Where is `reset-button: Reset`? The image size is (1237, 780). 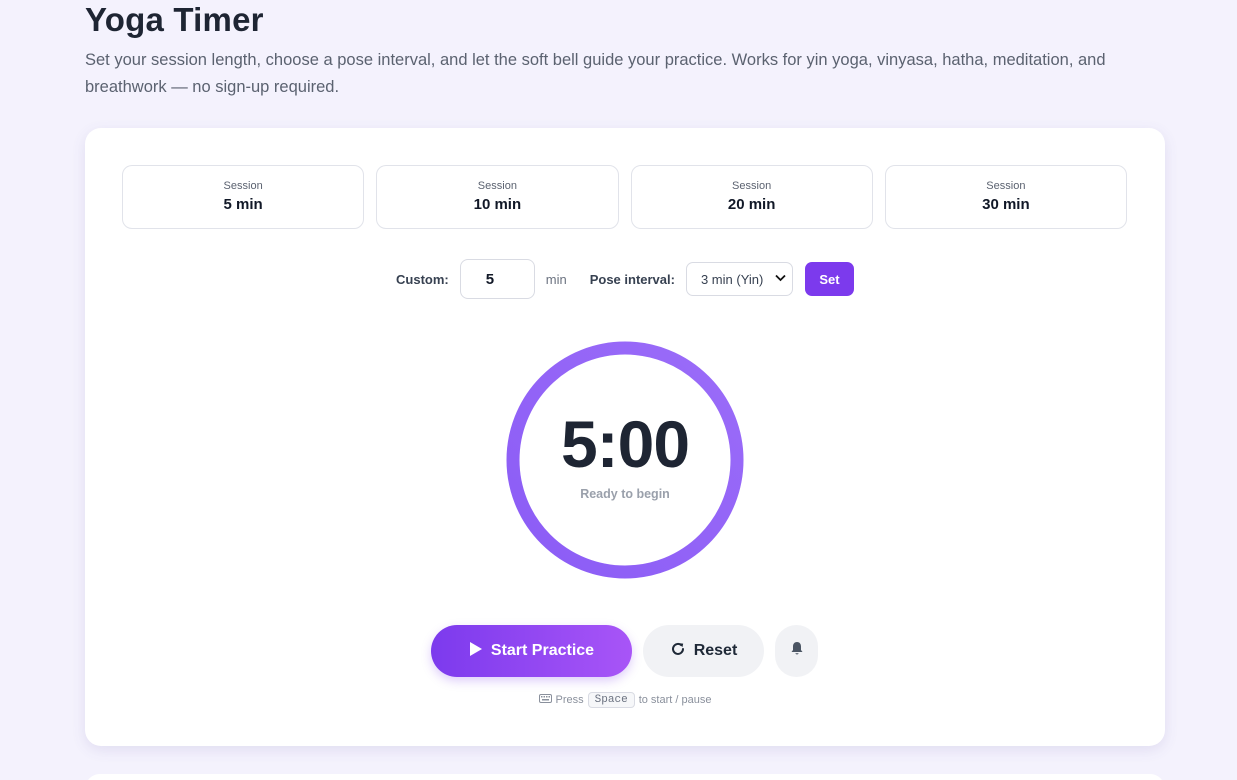 reset-button: Reset is located at coordinates (703, 651).